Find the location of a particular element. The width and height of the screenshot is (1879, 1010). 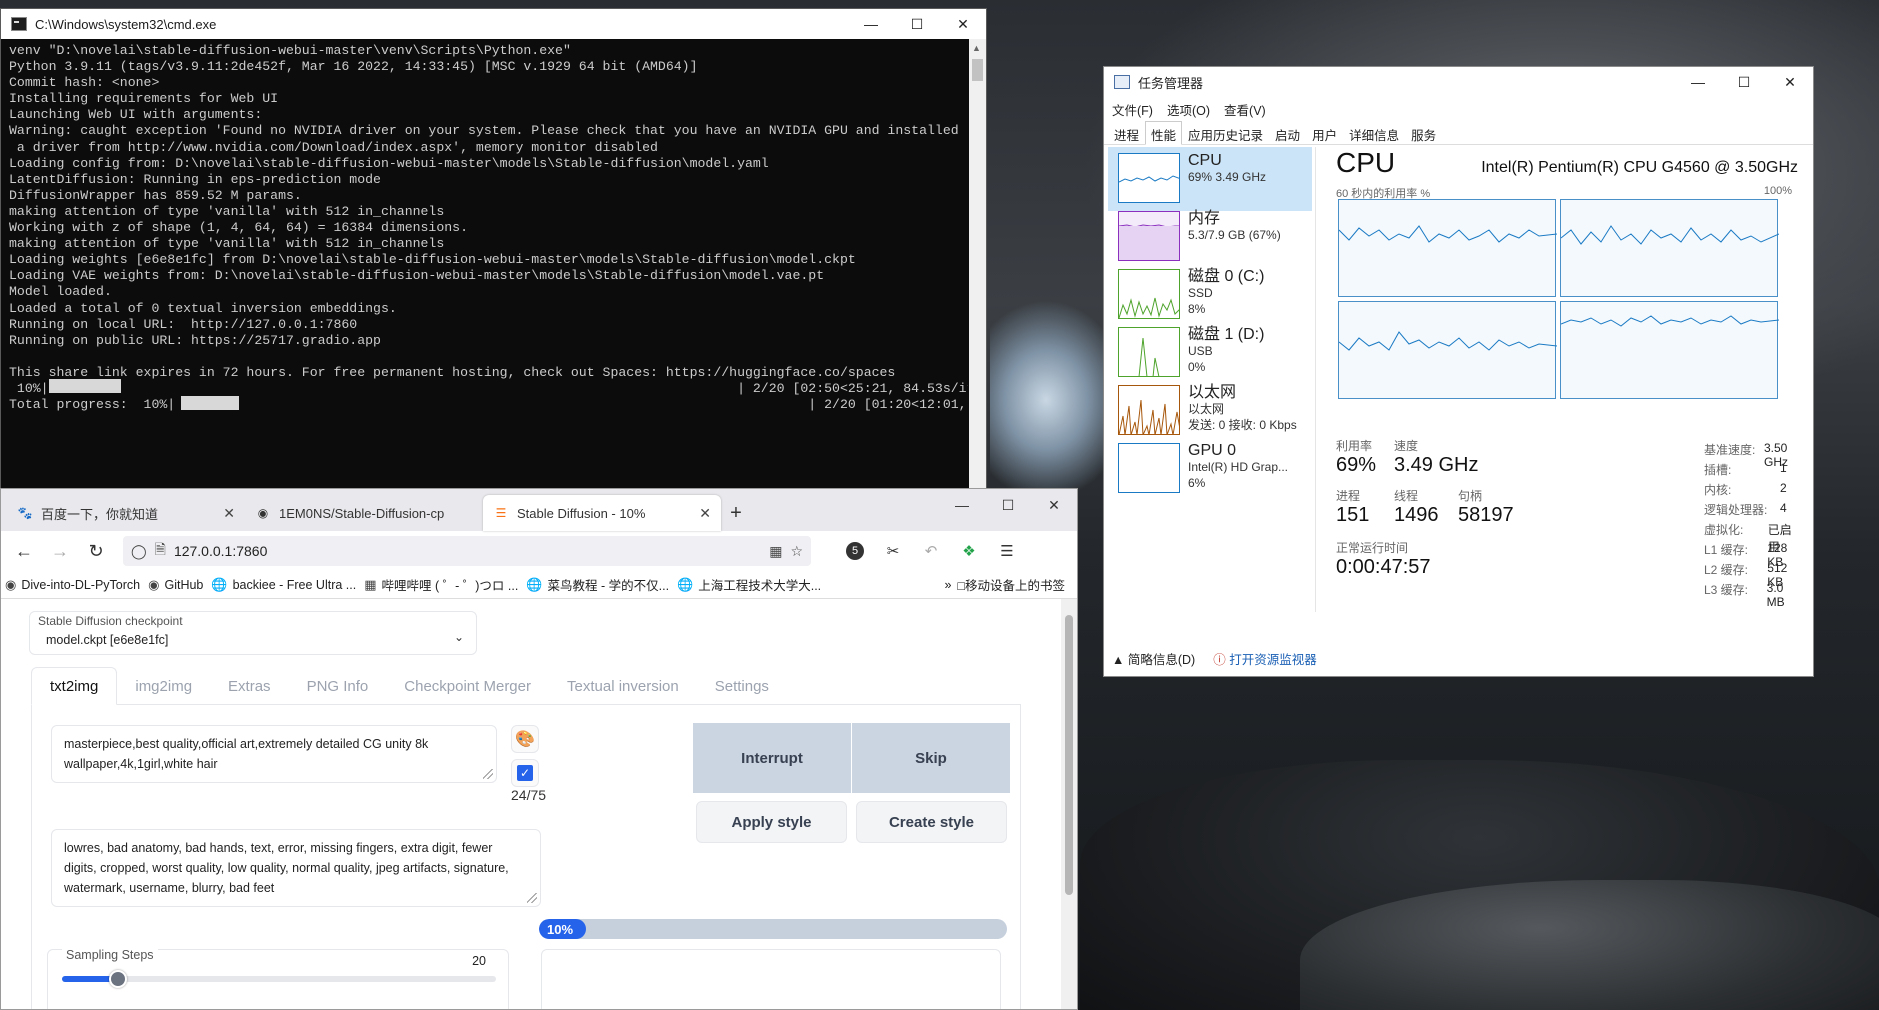

cmd-title: C:\Windows\system32\cmd.exe is located at coordinates (126, 24).